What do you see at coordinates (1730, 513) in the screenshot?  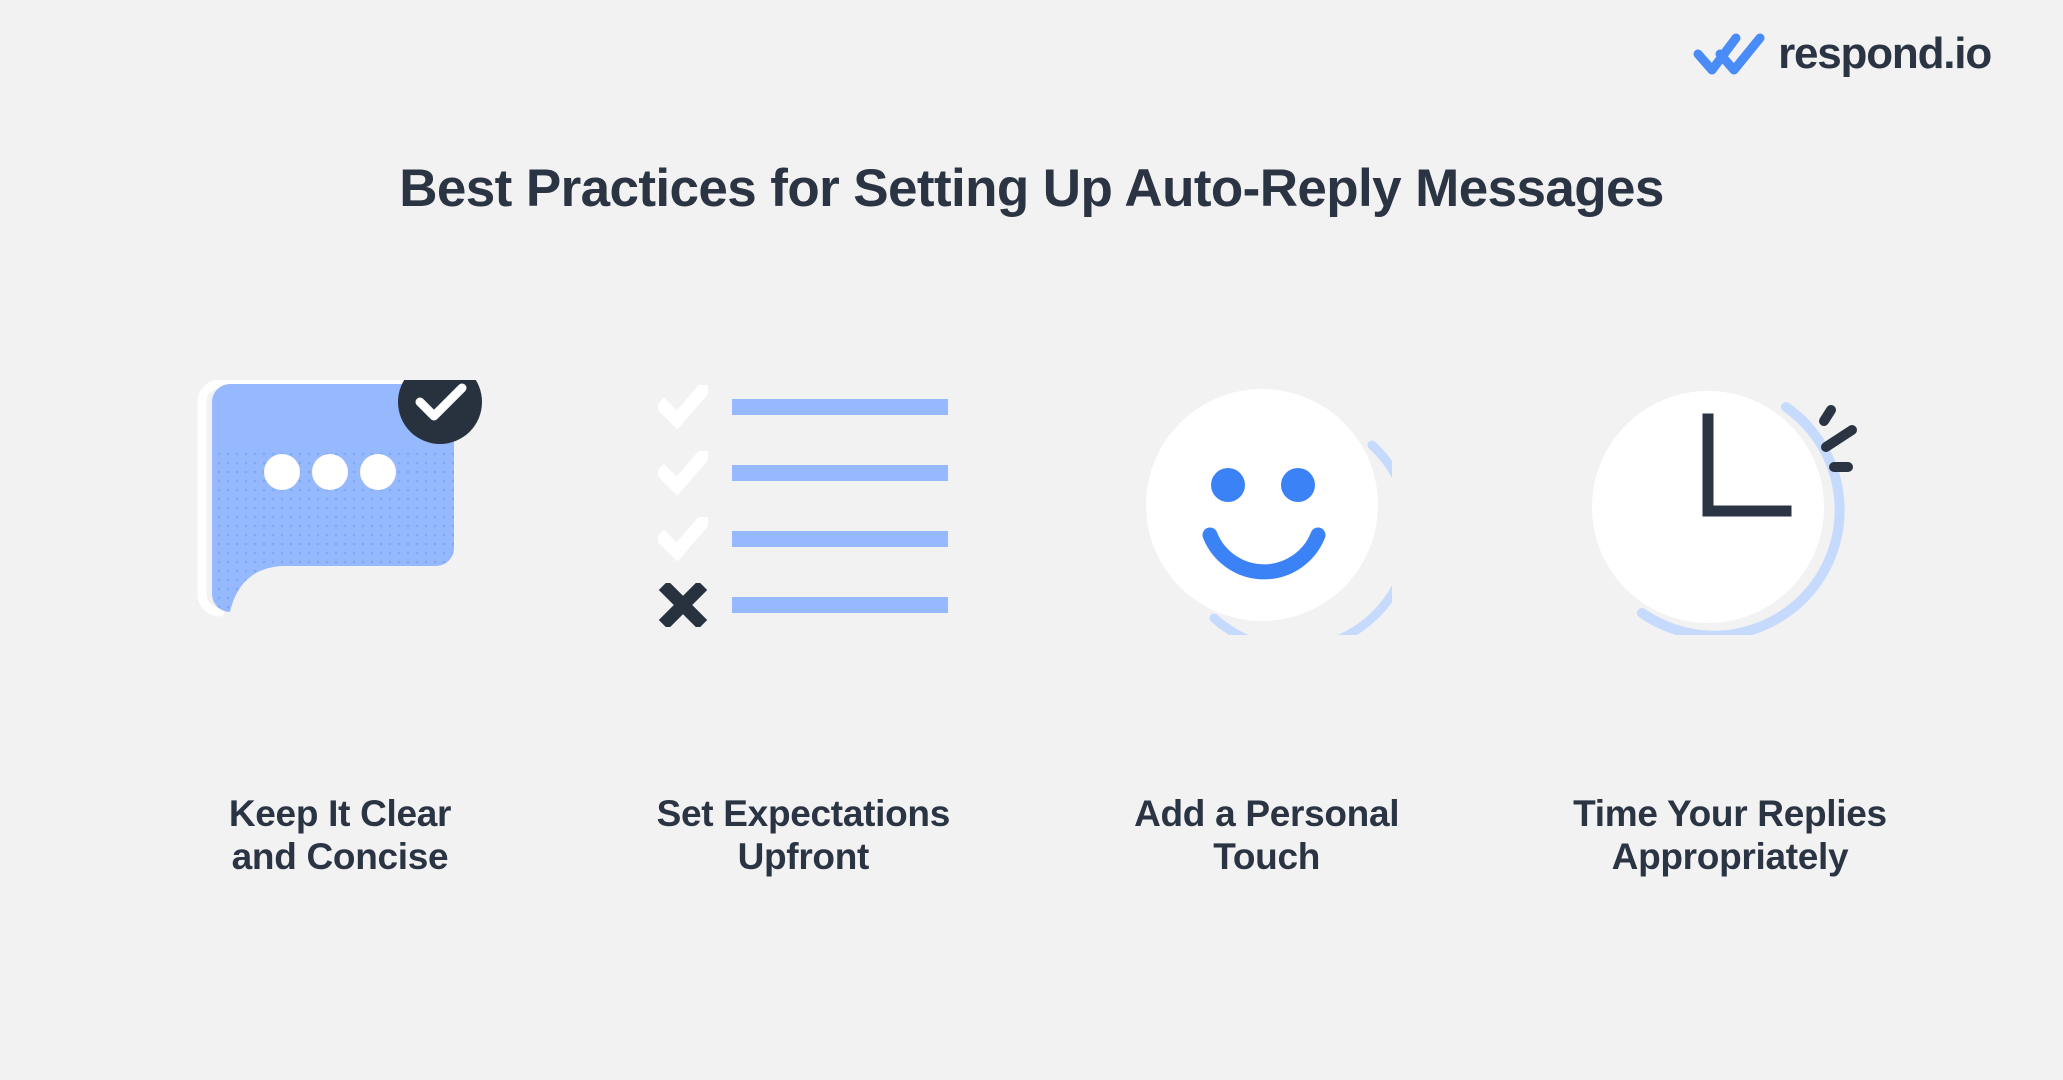 I see `clock-icon` at bounding box center [1730, 513].